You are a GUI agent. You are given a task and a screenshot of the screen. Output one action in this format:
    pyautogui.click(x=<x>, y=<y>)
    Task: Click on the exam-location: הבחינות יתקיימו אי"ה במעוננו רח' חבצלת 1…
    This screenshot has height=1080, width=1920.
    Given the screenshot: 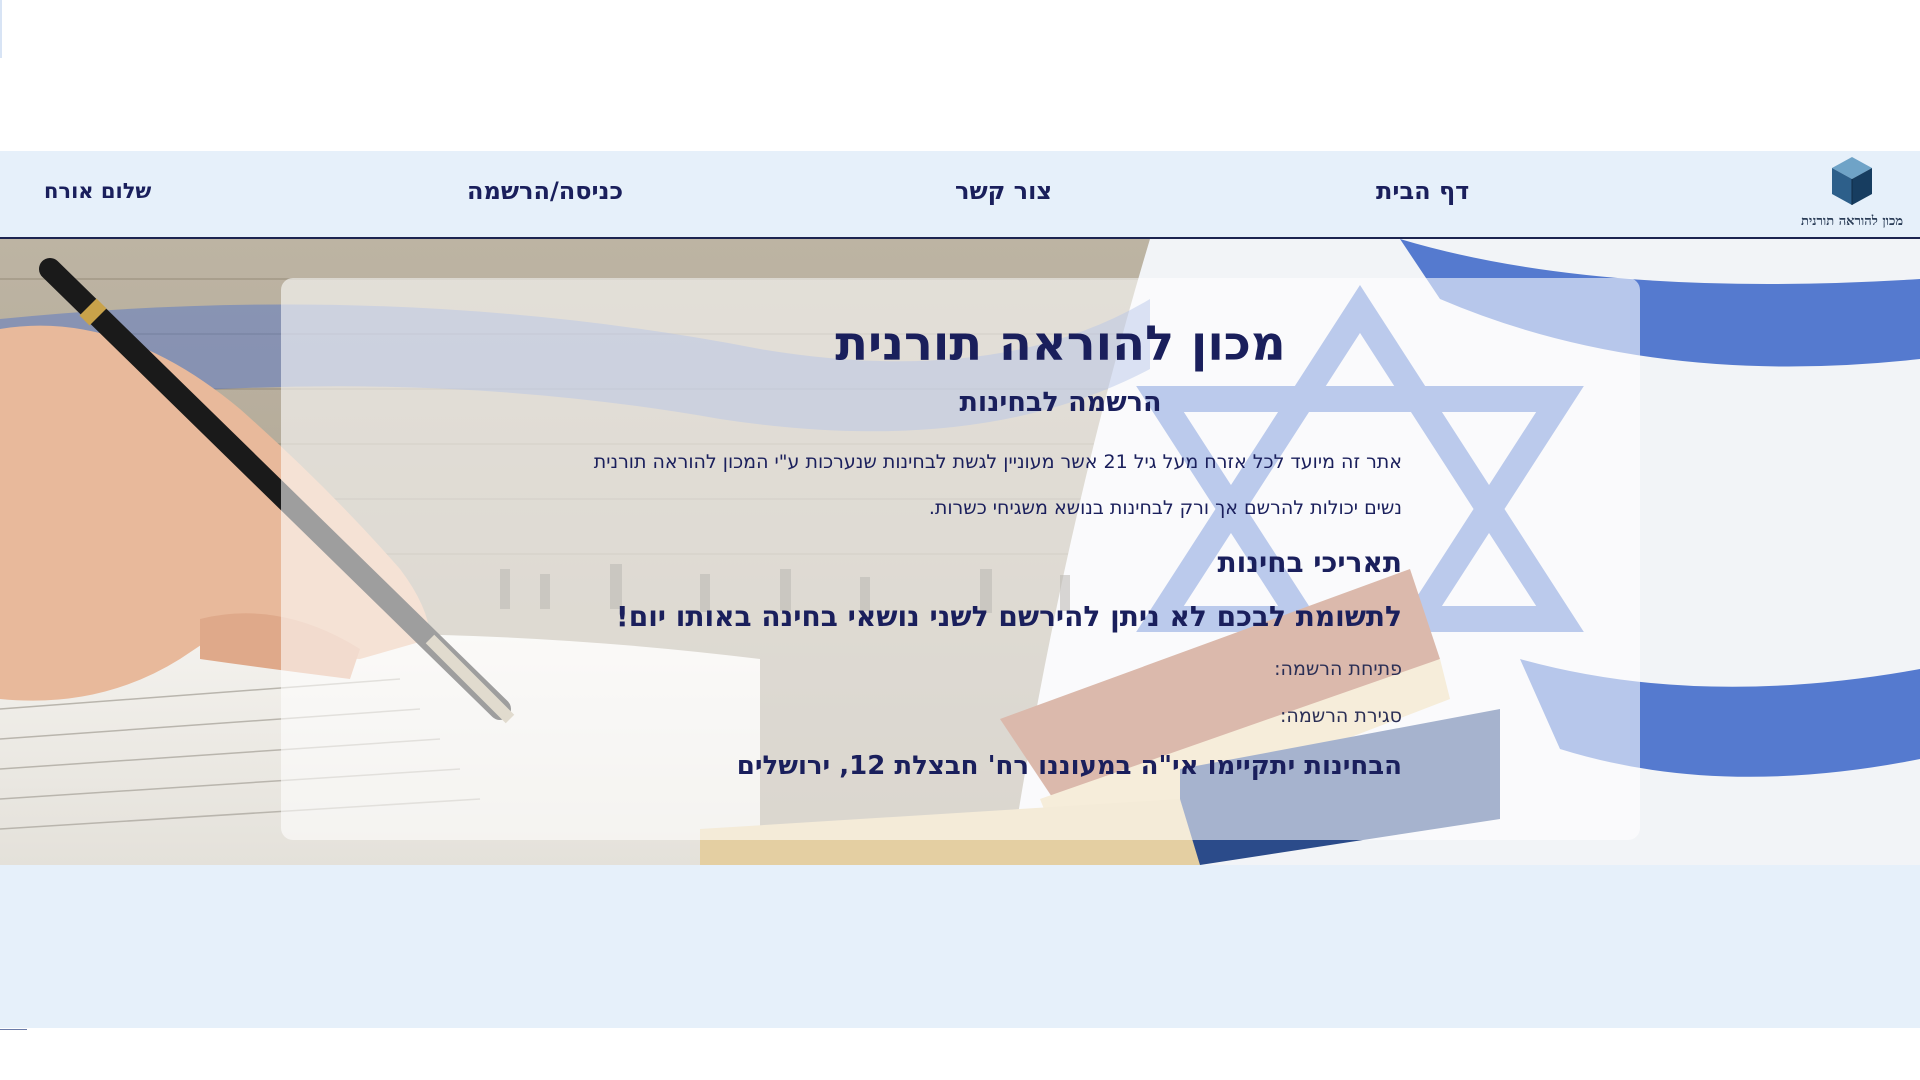 What is the action you would take?
    pyautogui.click(x=1069, y=766)
    